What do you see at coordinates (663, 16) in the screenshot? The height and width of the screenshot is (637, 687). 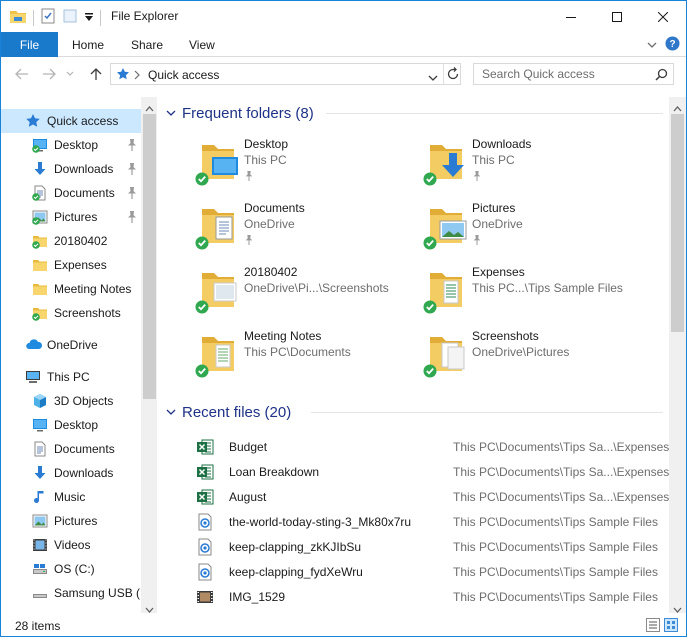 I see `close-button` at bounding box center [663, 16].